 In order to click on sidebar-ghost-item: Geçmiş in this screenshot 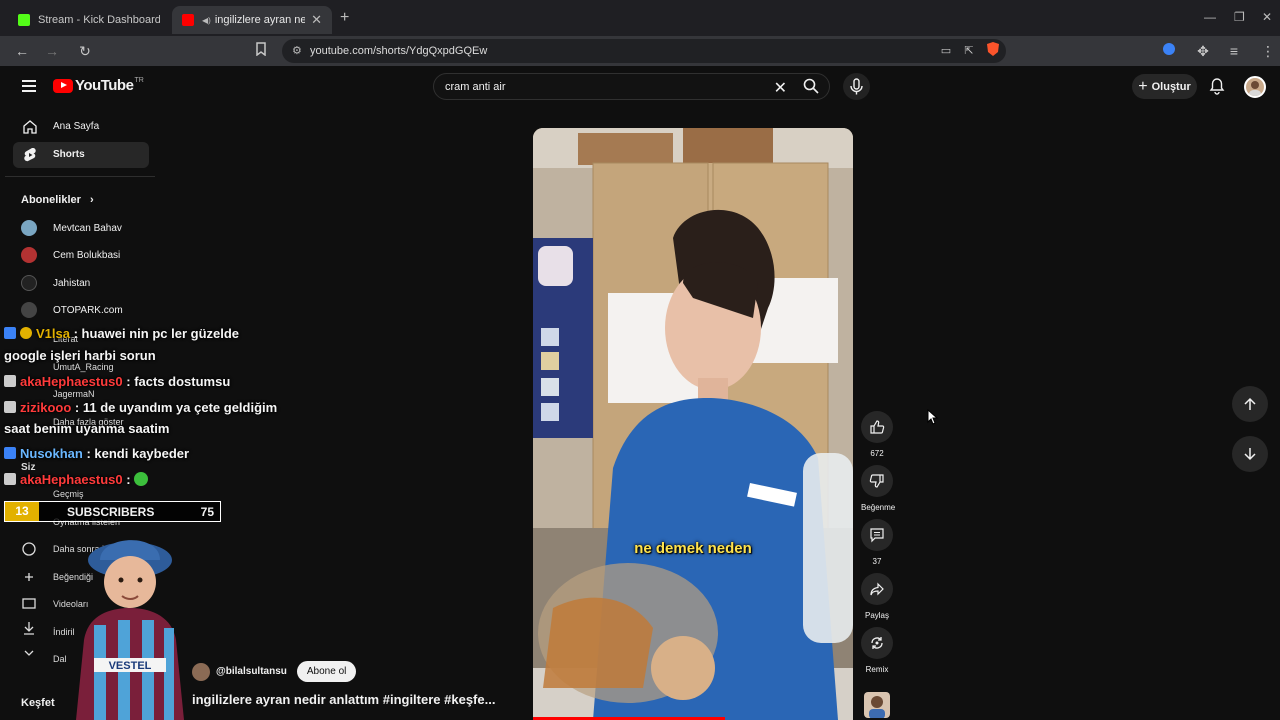, I will do `click(68, 494)`.